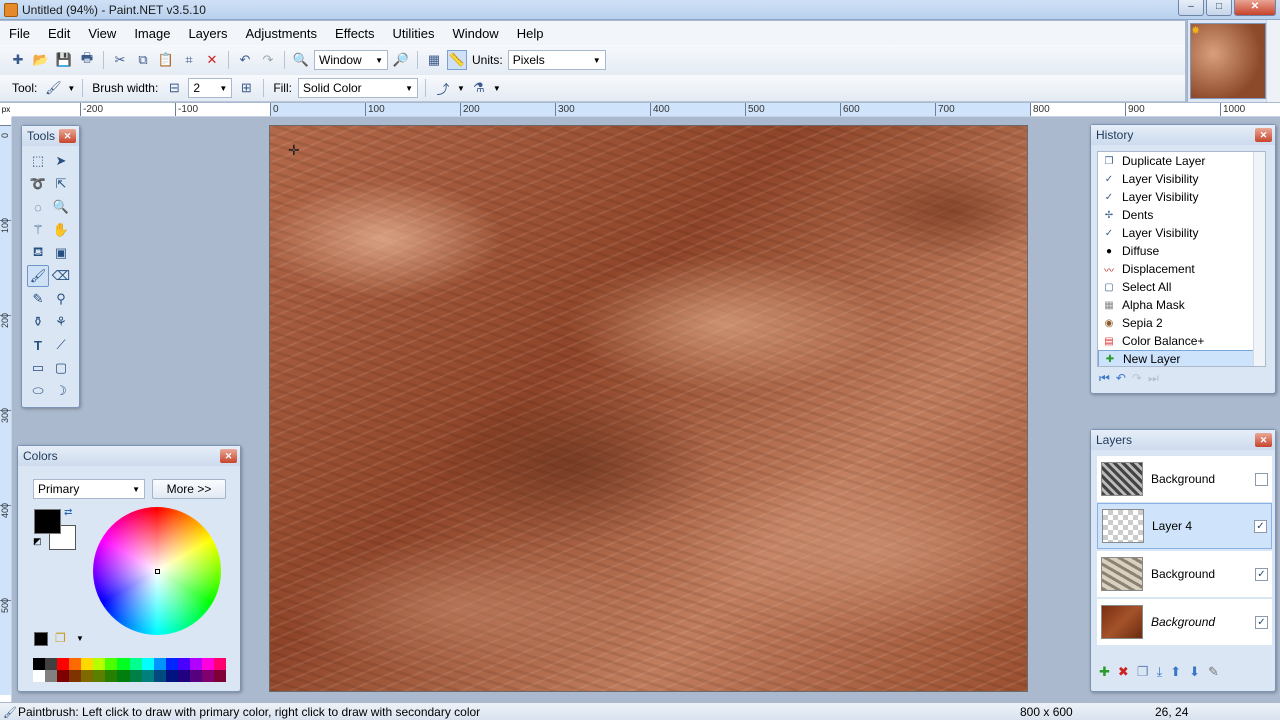 The image size is (1280, 720). What do you see at coordinates (61, 345) in the screenshot?
I see `line-curve-icon: ⟋` at bounding box center [61, 345].